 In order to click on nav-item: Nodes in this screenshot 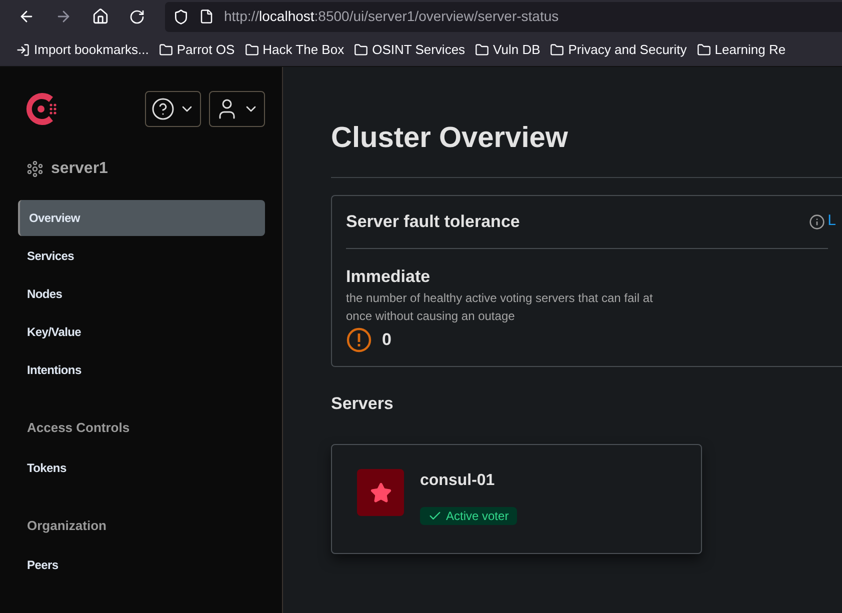, I will do `click(141, 294)`.